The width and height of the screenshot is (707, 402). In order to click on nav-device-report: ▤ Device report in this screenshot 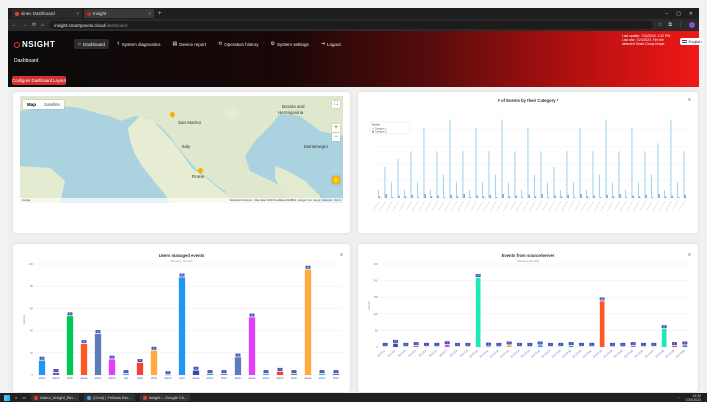, I will do `click(190, 44)`.